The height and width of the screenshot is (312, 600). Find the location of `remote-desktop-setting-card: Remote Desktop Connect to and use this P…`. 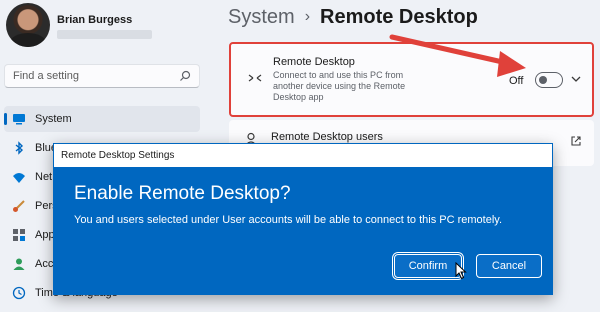

remote-desktop-setting-card: Remote Desktop Connect to and use this P… is located at coordinates (411, 79).